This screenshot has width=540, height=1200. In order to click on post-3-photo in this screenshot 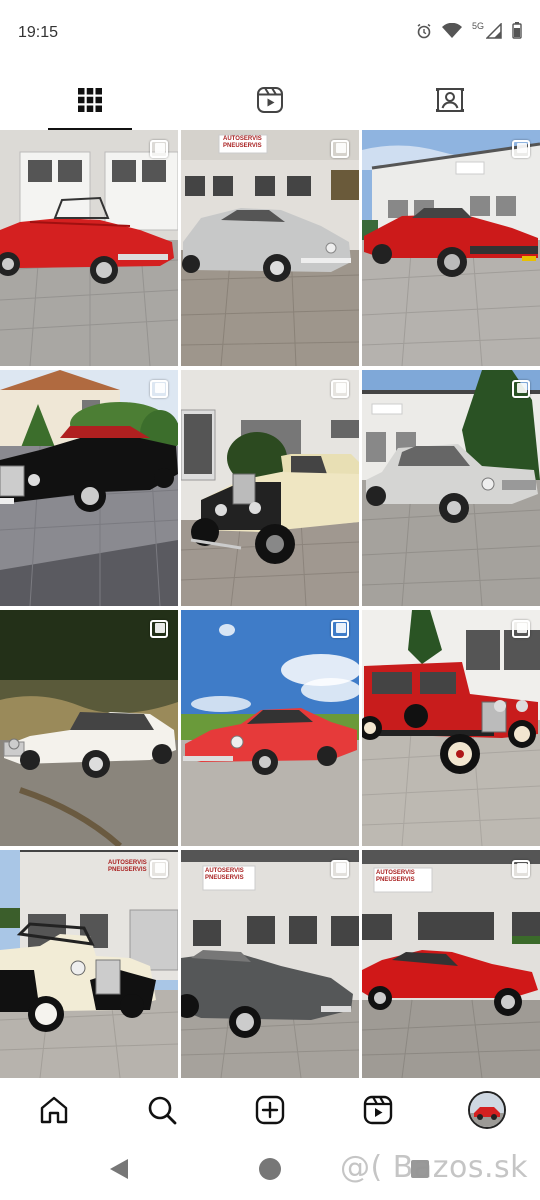, I will do `click(451, 248)`.